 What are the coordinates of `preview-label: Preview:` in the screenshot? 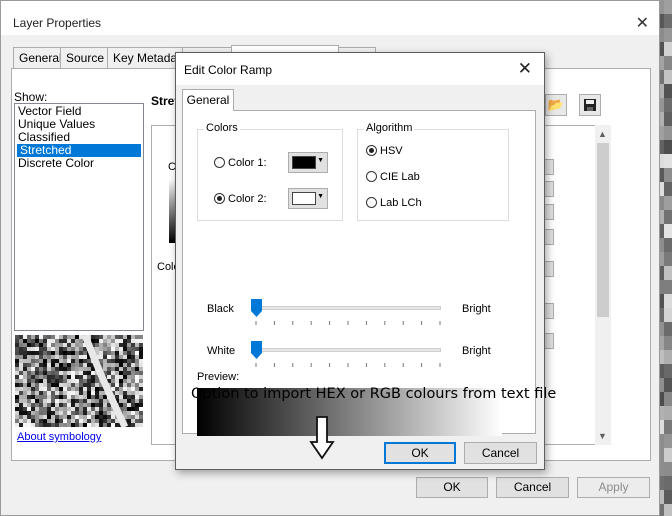 It's located at (218, 377).